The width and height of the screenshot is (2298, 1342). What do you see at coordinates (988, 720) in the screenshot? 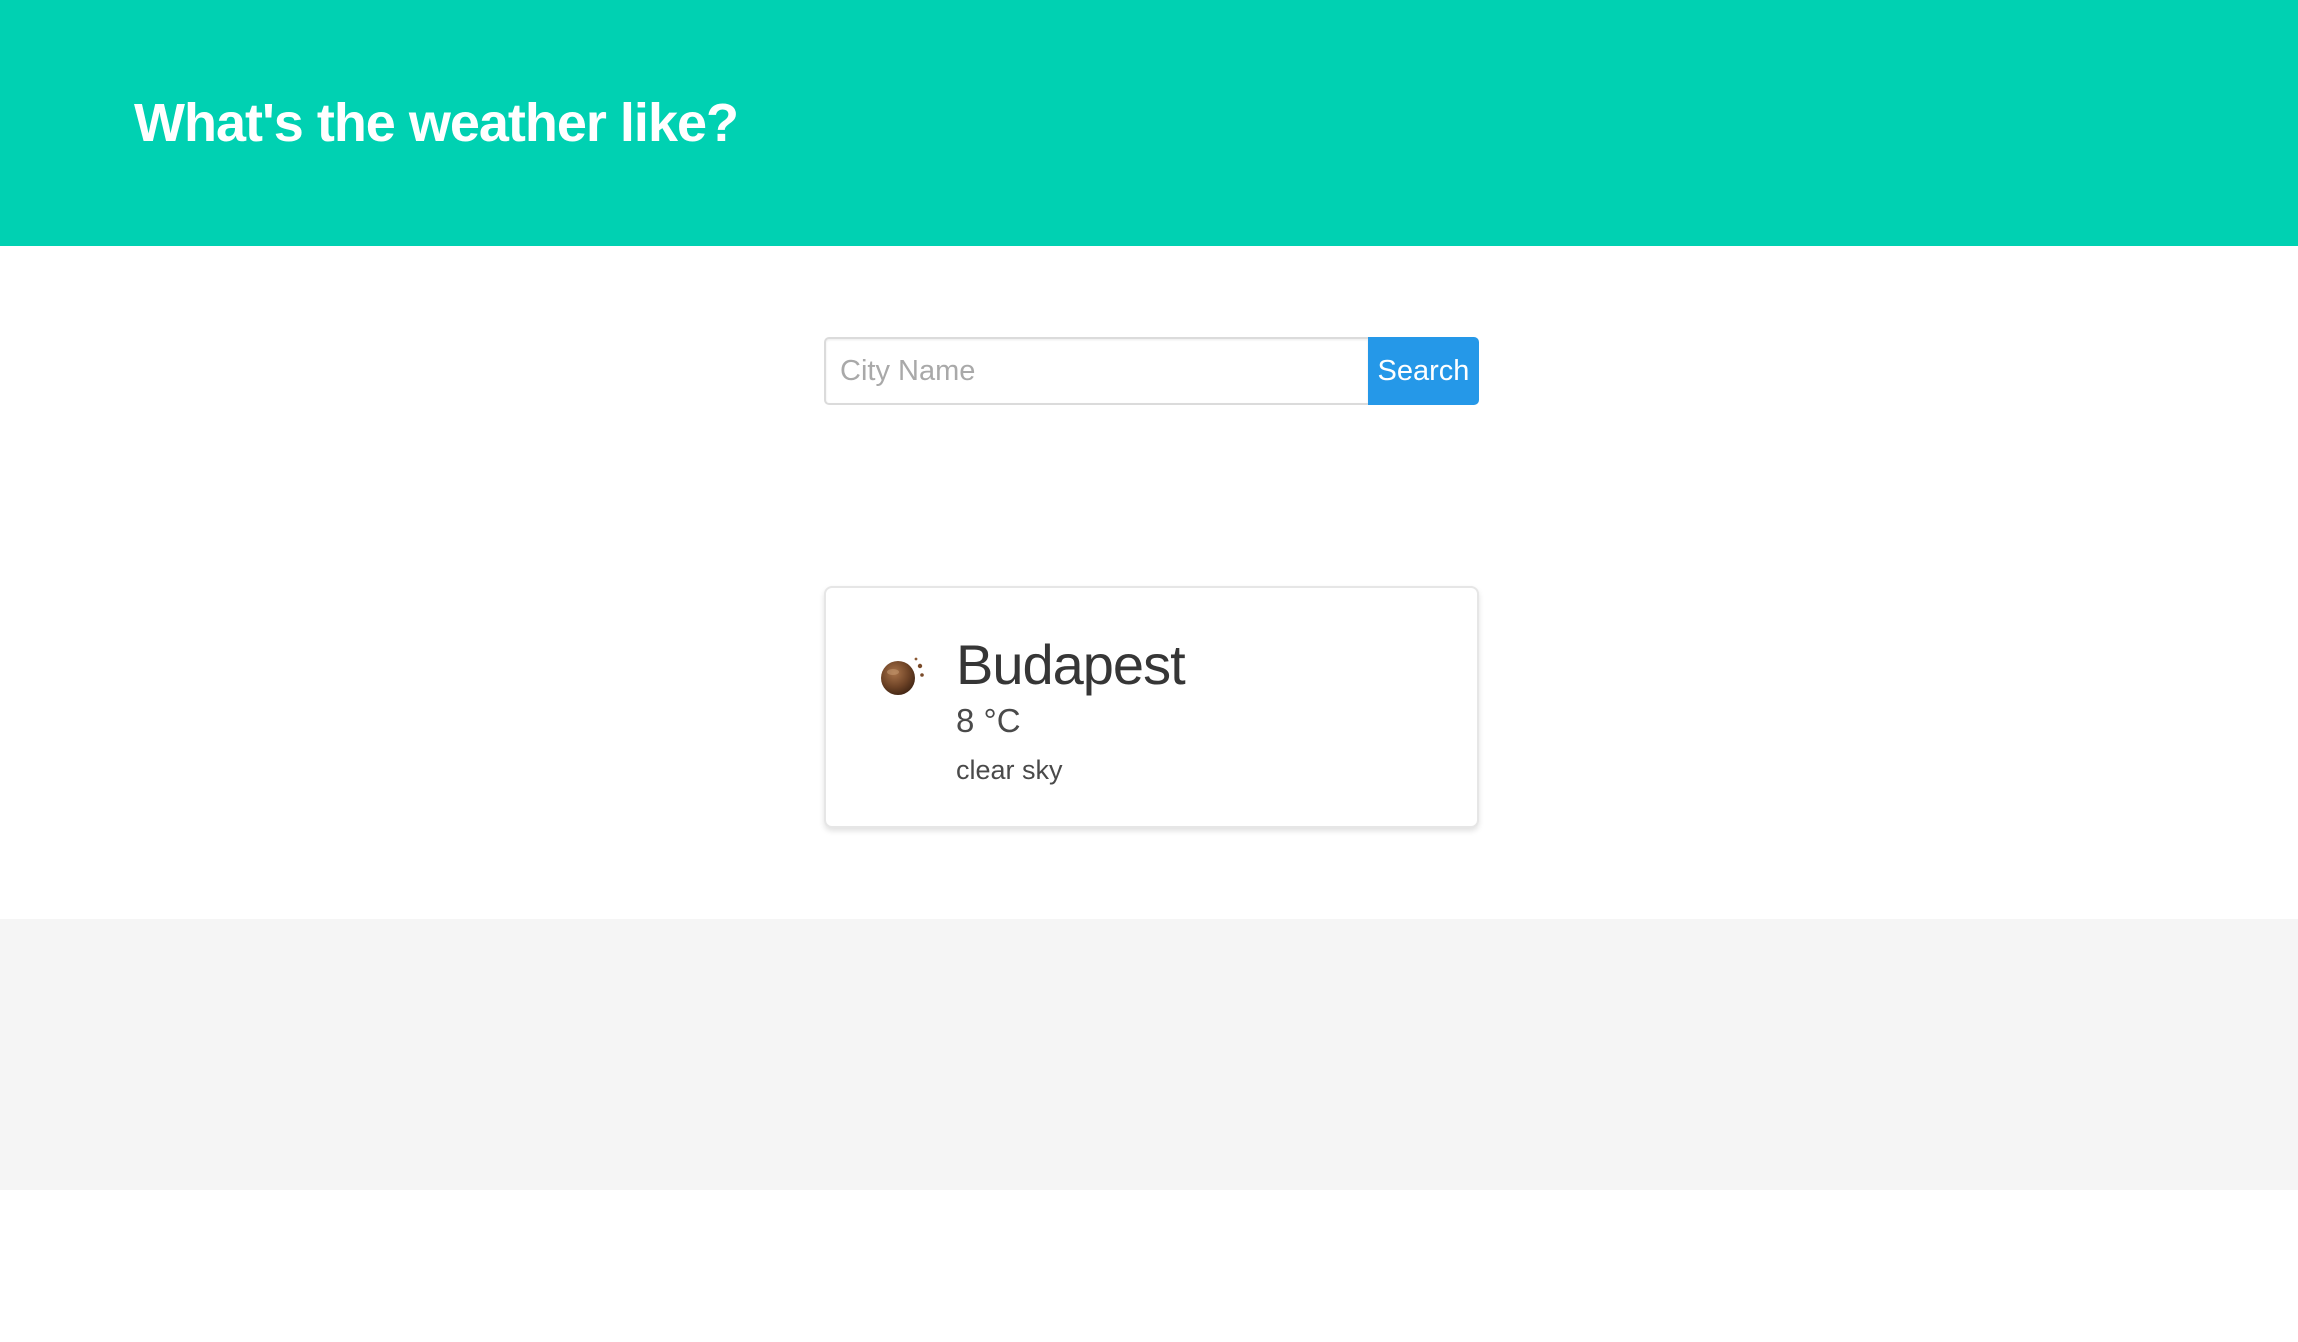
I see `temperature-value: 8 °C` at bounding box center [988, 720].